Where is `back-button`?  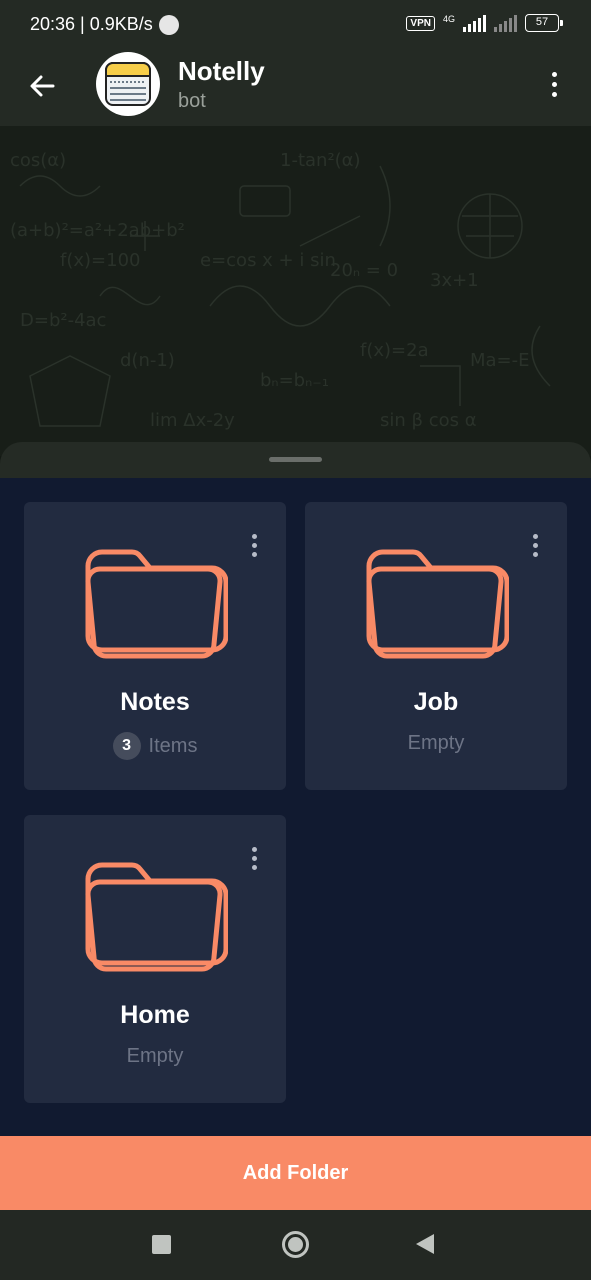
back-button is located at coordinates (42, 86).